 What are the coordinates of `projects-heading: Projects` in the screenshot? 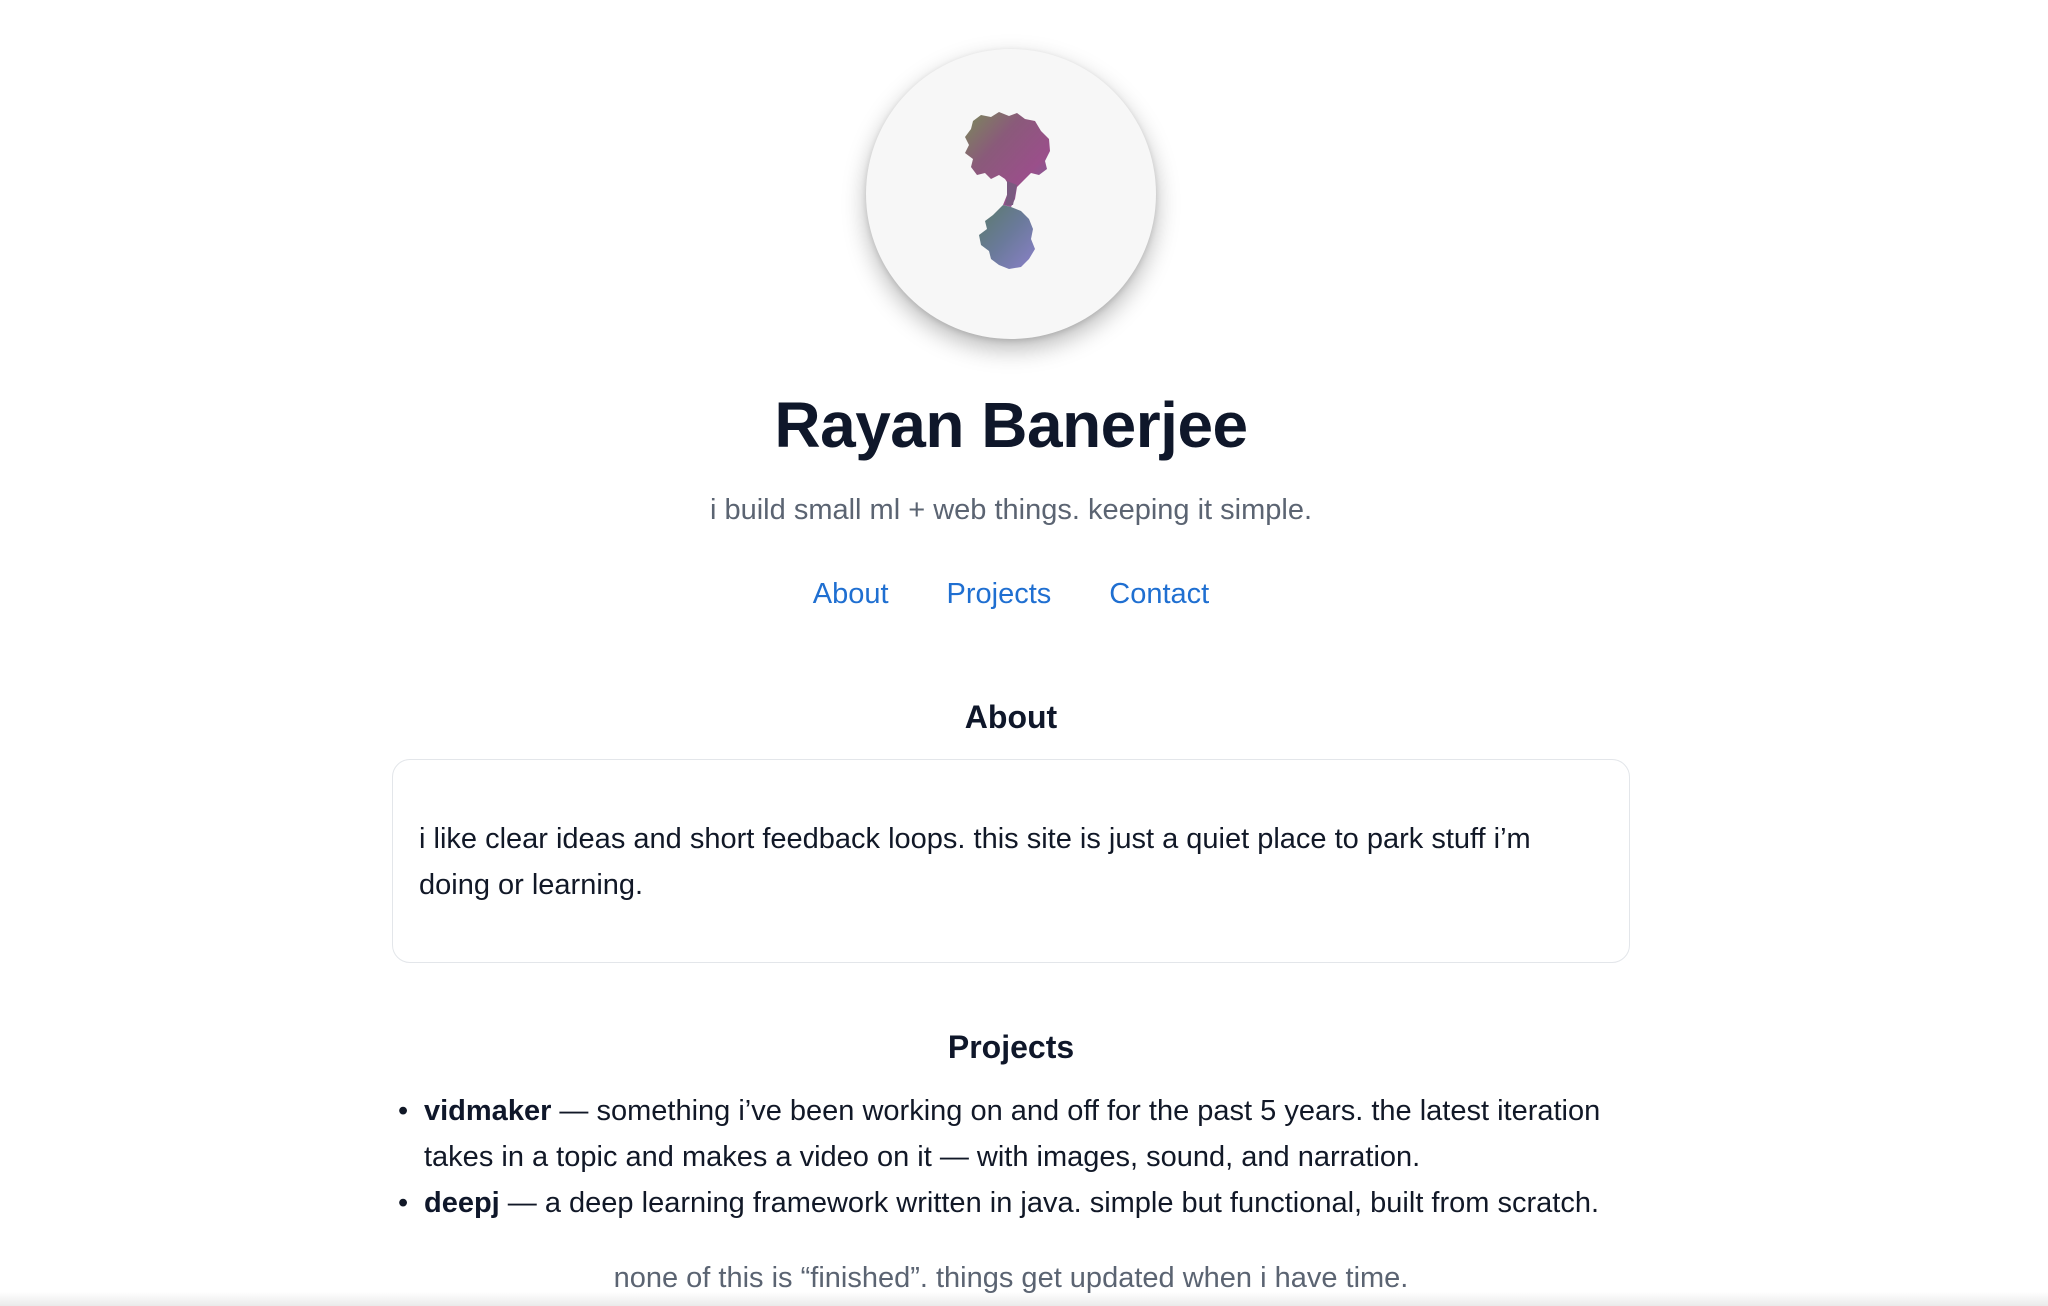 It's located at (1011, 1047).